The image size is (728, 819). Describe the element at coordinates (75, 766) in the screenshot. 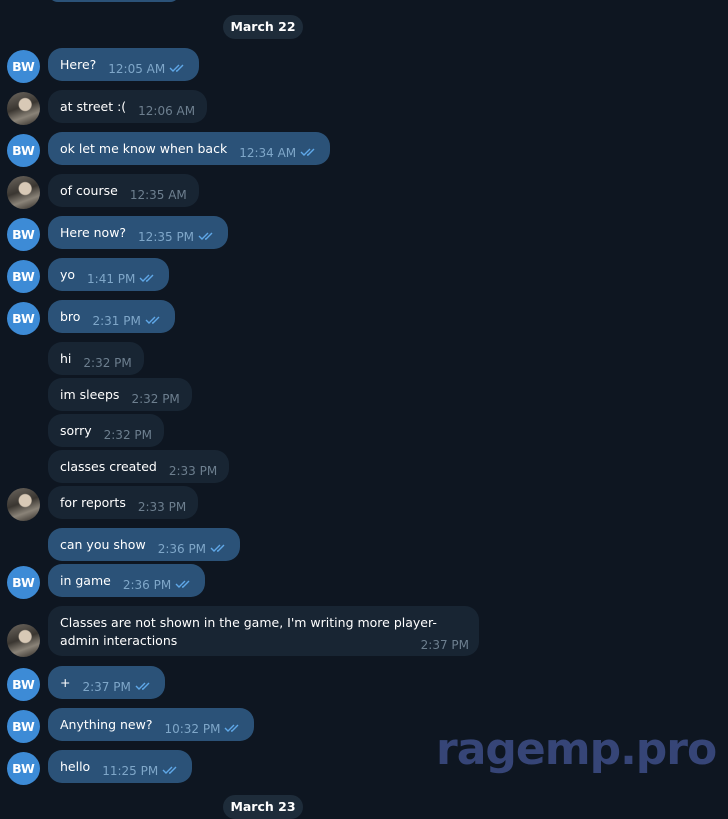

I see `message-text: hello` at that location.